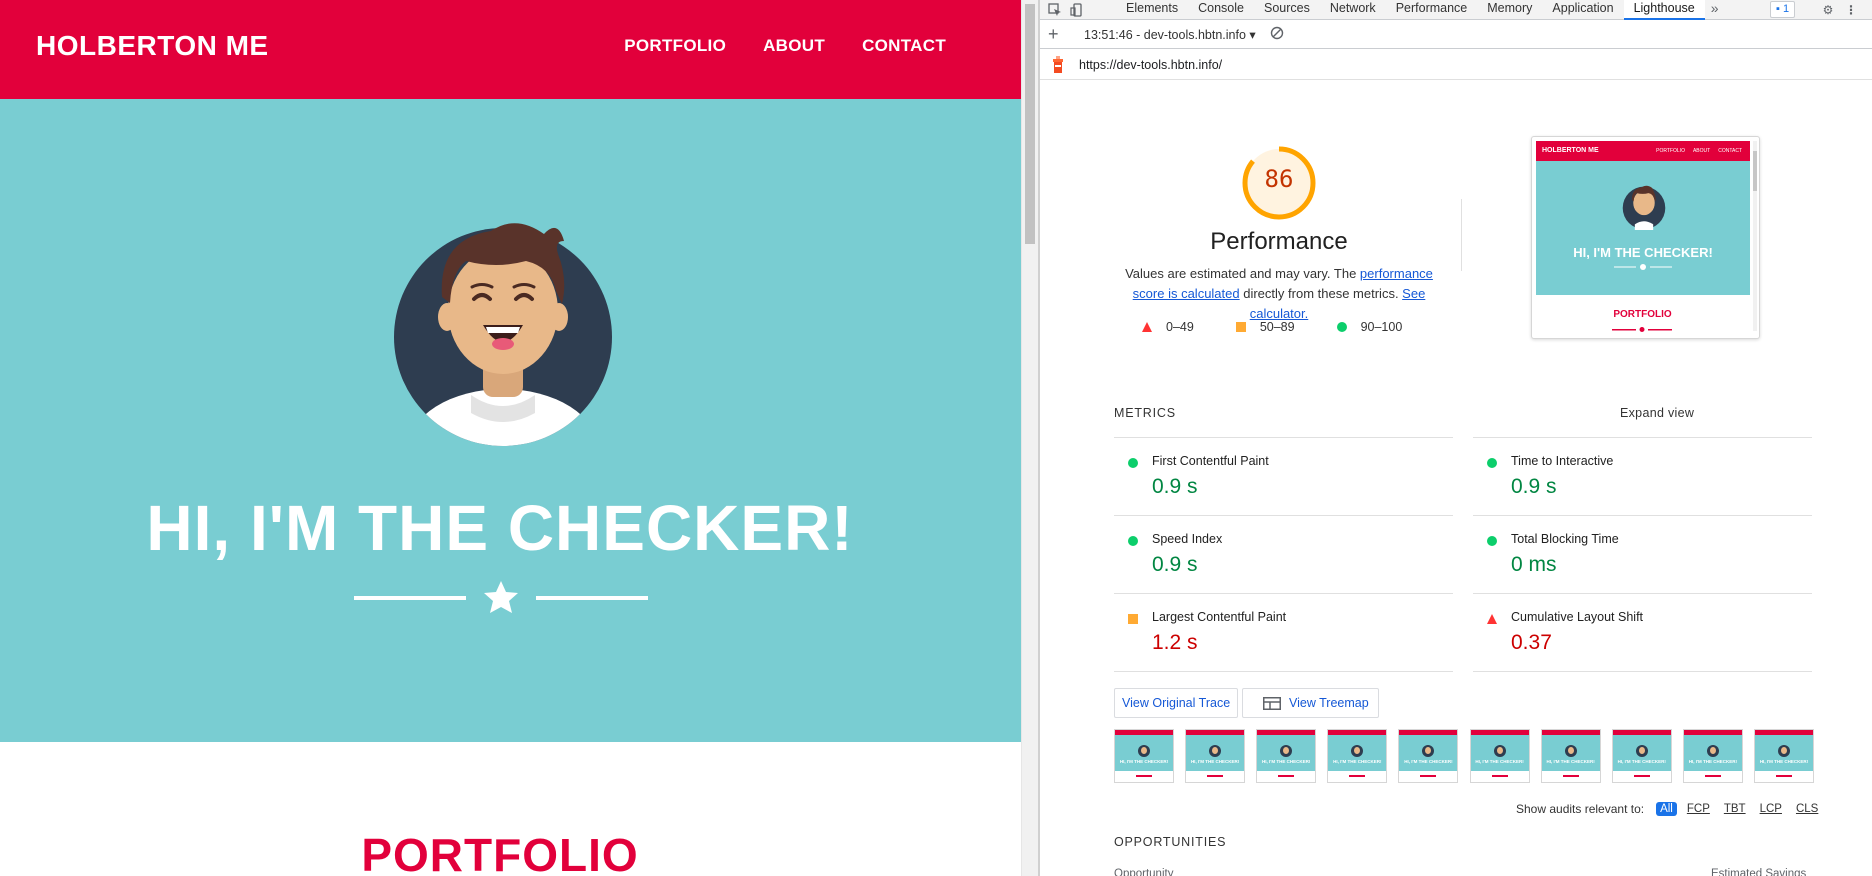 The image size is (1872, 876). Describe the element at coordinates (1642, 314) in the screenshot. I see `thumb-portfolio: PORTFOLIO` at that location.